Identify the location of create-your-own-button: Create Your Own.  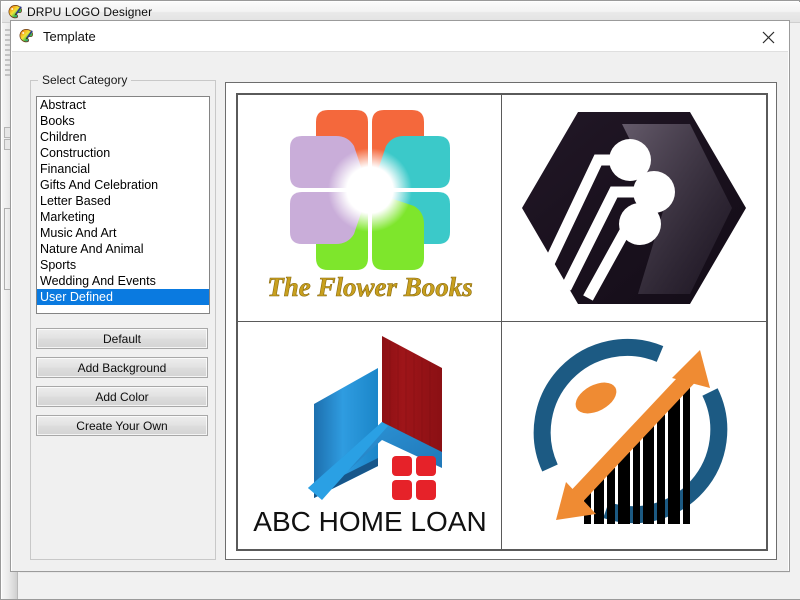
(122, 425).